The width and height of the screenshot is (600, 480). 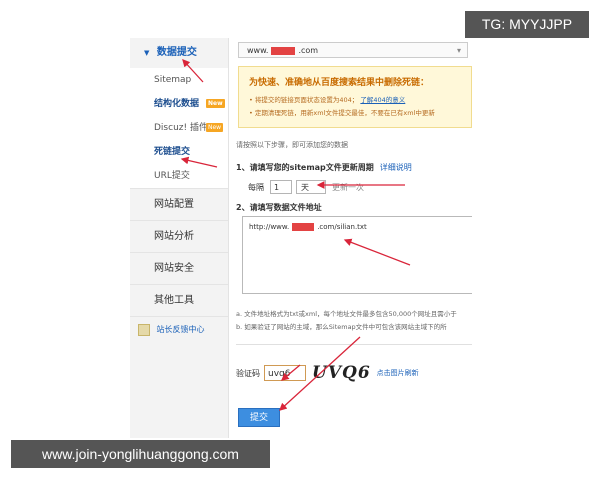 I want to click on step-1-label: 1、请填写您的sitemap文件更新周期, so click(x=305, y=167).